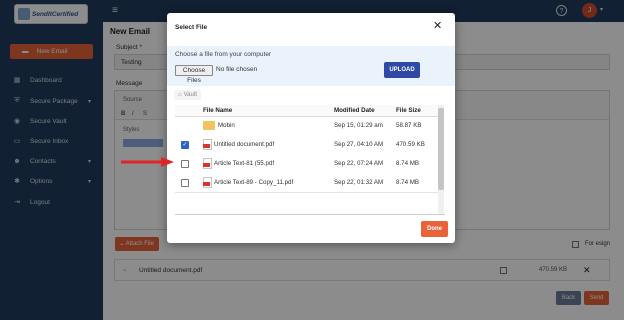  I want to click on annotation-arrow-icon, so click(147, 162).